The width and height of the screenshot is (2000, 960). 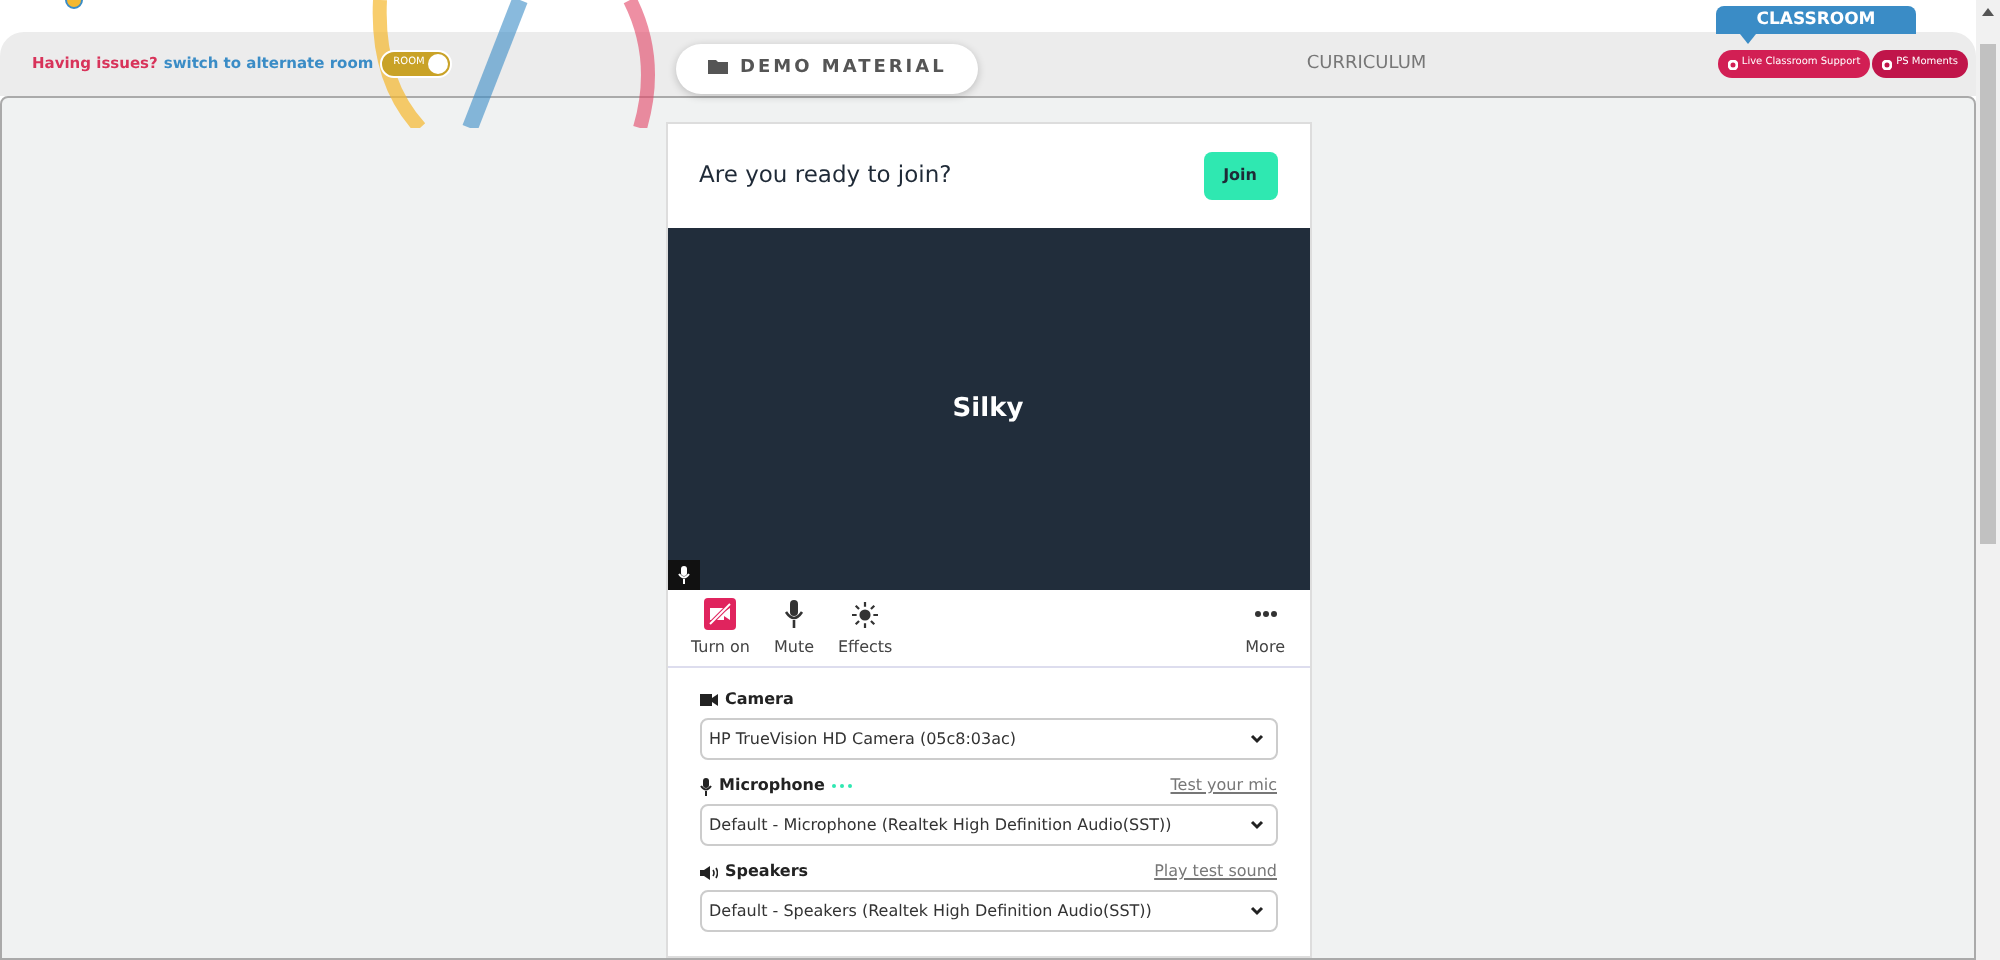 I want to click on pointer-icon, so click(x=1748, y=39).